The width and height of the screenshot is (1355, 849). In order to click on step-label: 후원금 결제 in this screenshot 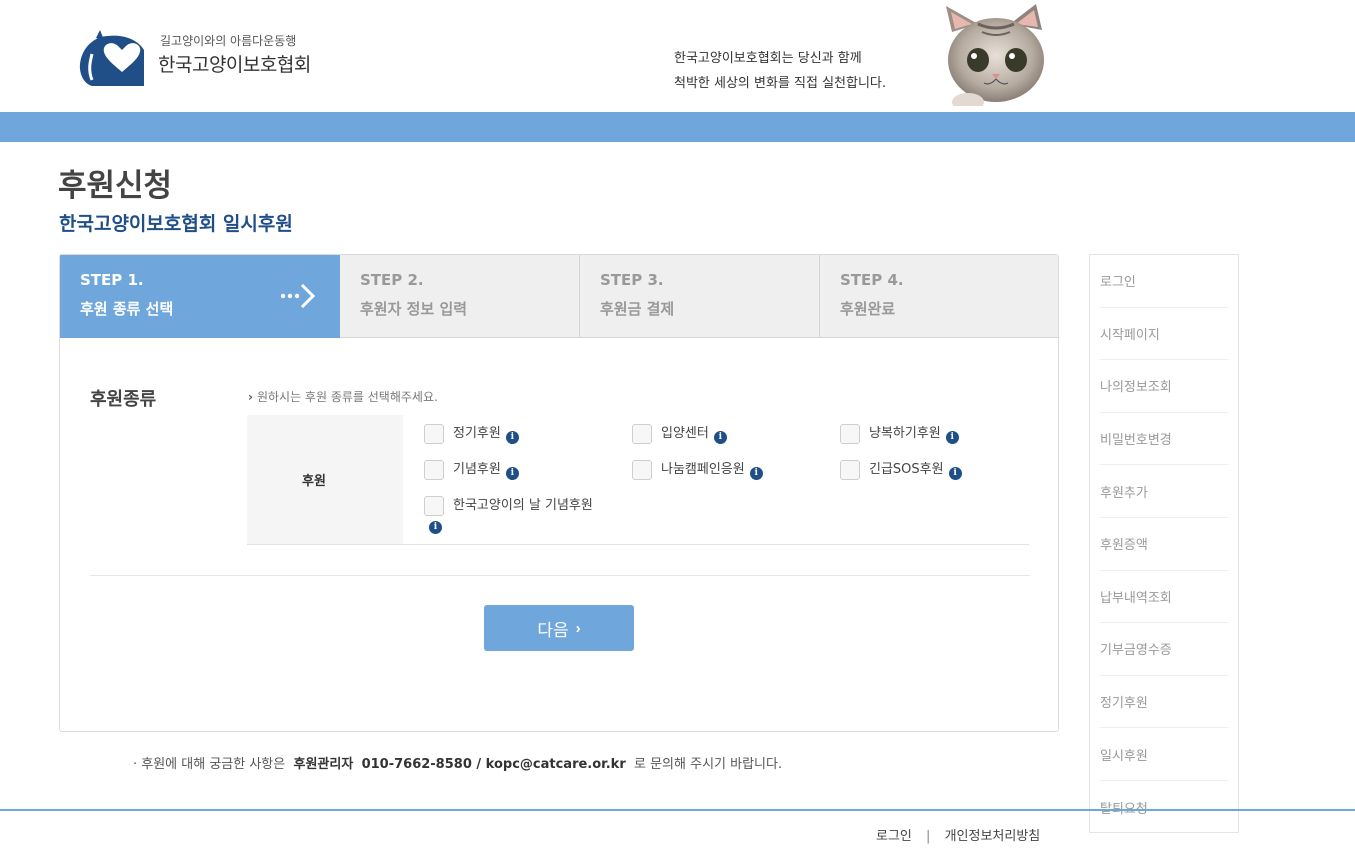, I will do `click(637, 309)`.